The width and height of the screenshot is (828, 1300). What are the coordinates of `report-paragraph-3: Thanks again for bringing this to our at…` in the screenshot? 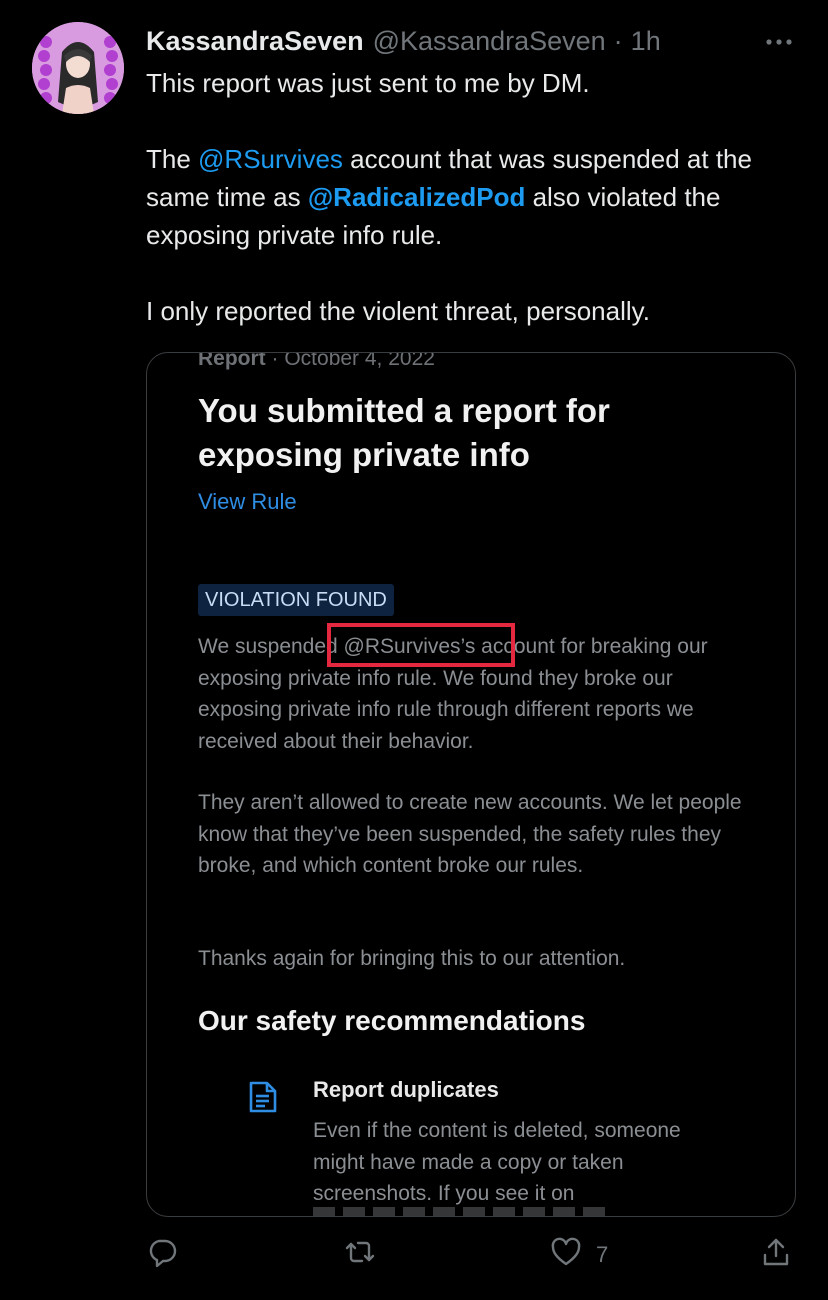 It's located at (478, 959).